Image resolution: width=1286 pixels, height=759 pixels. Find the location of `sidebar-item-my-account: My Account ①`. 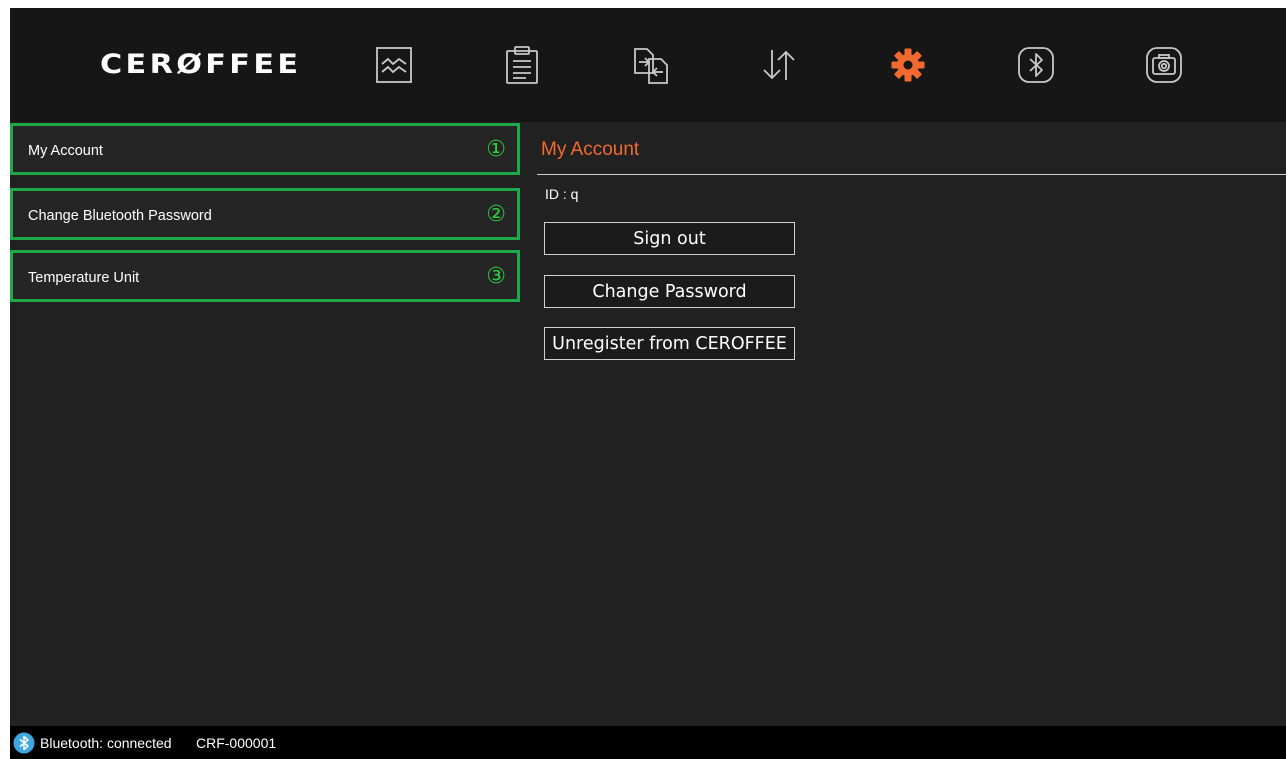

sidebar-item-my-account: My Account ① is located at coordinates (265, 149).